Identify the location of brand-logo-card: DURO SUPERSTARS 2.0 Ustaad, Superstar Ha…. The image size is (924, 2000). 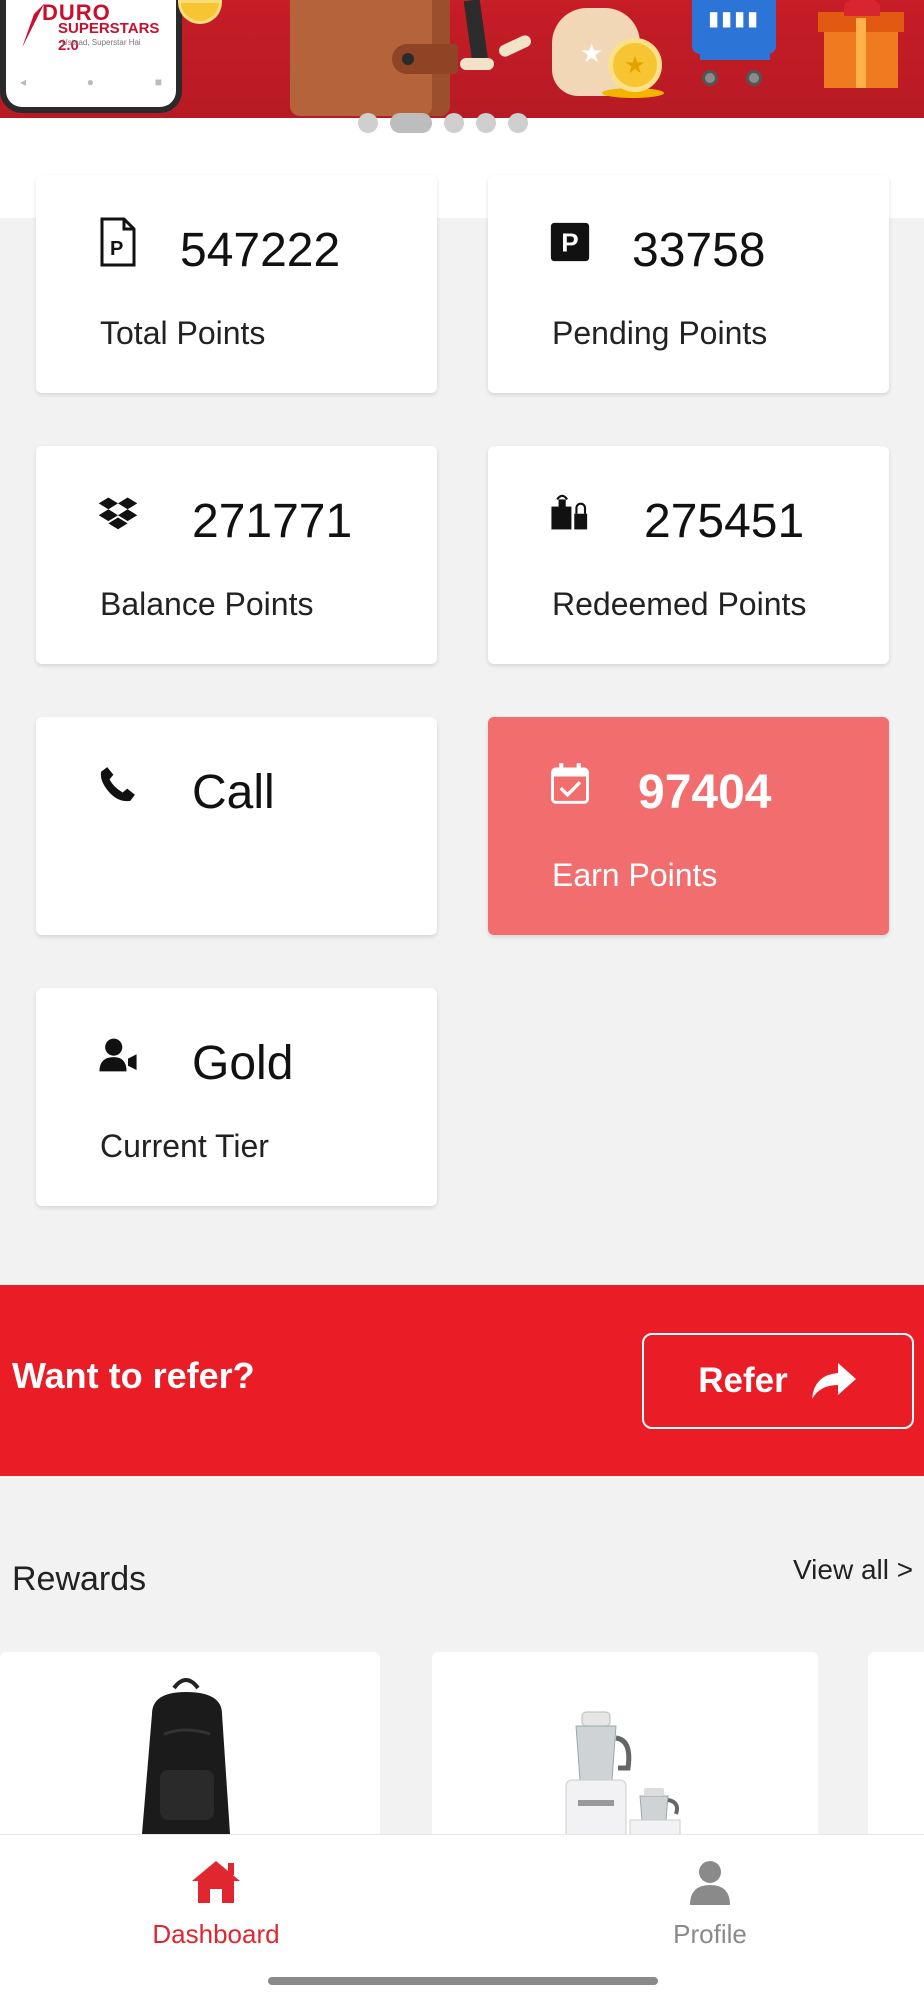
(91, 56).